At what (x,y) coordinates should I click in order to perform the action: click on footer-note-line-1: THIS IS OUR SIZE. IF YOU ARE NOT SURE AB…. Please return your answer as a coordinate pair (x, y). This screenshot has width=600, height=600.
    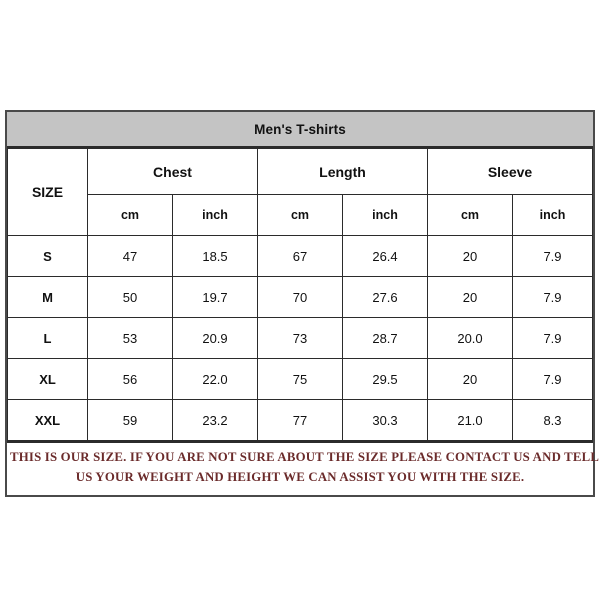
    Looking at the image, I should click on (305, 457).